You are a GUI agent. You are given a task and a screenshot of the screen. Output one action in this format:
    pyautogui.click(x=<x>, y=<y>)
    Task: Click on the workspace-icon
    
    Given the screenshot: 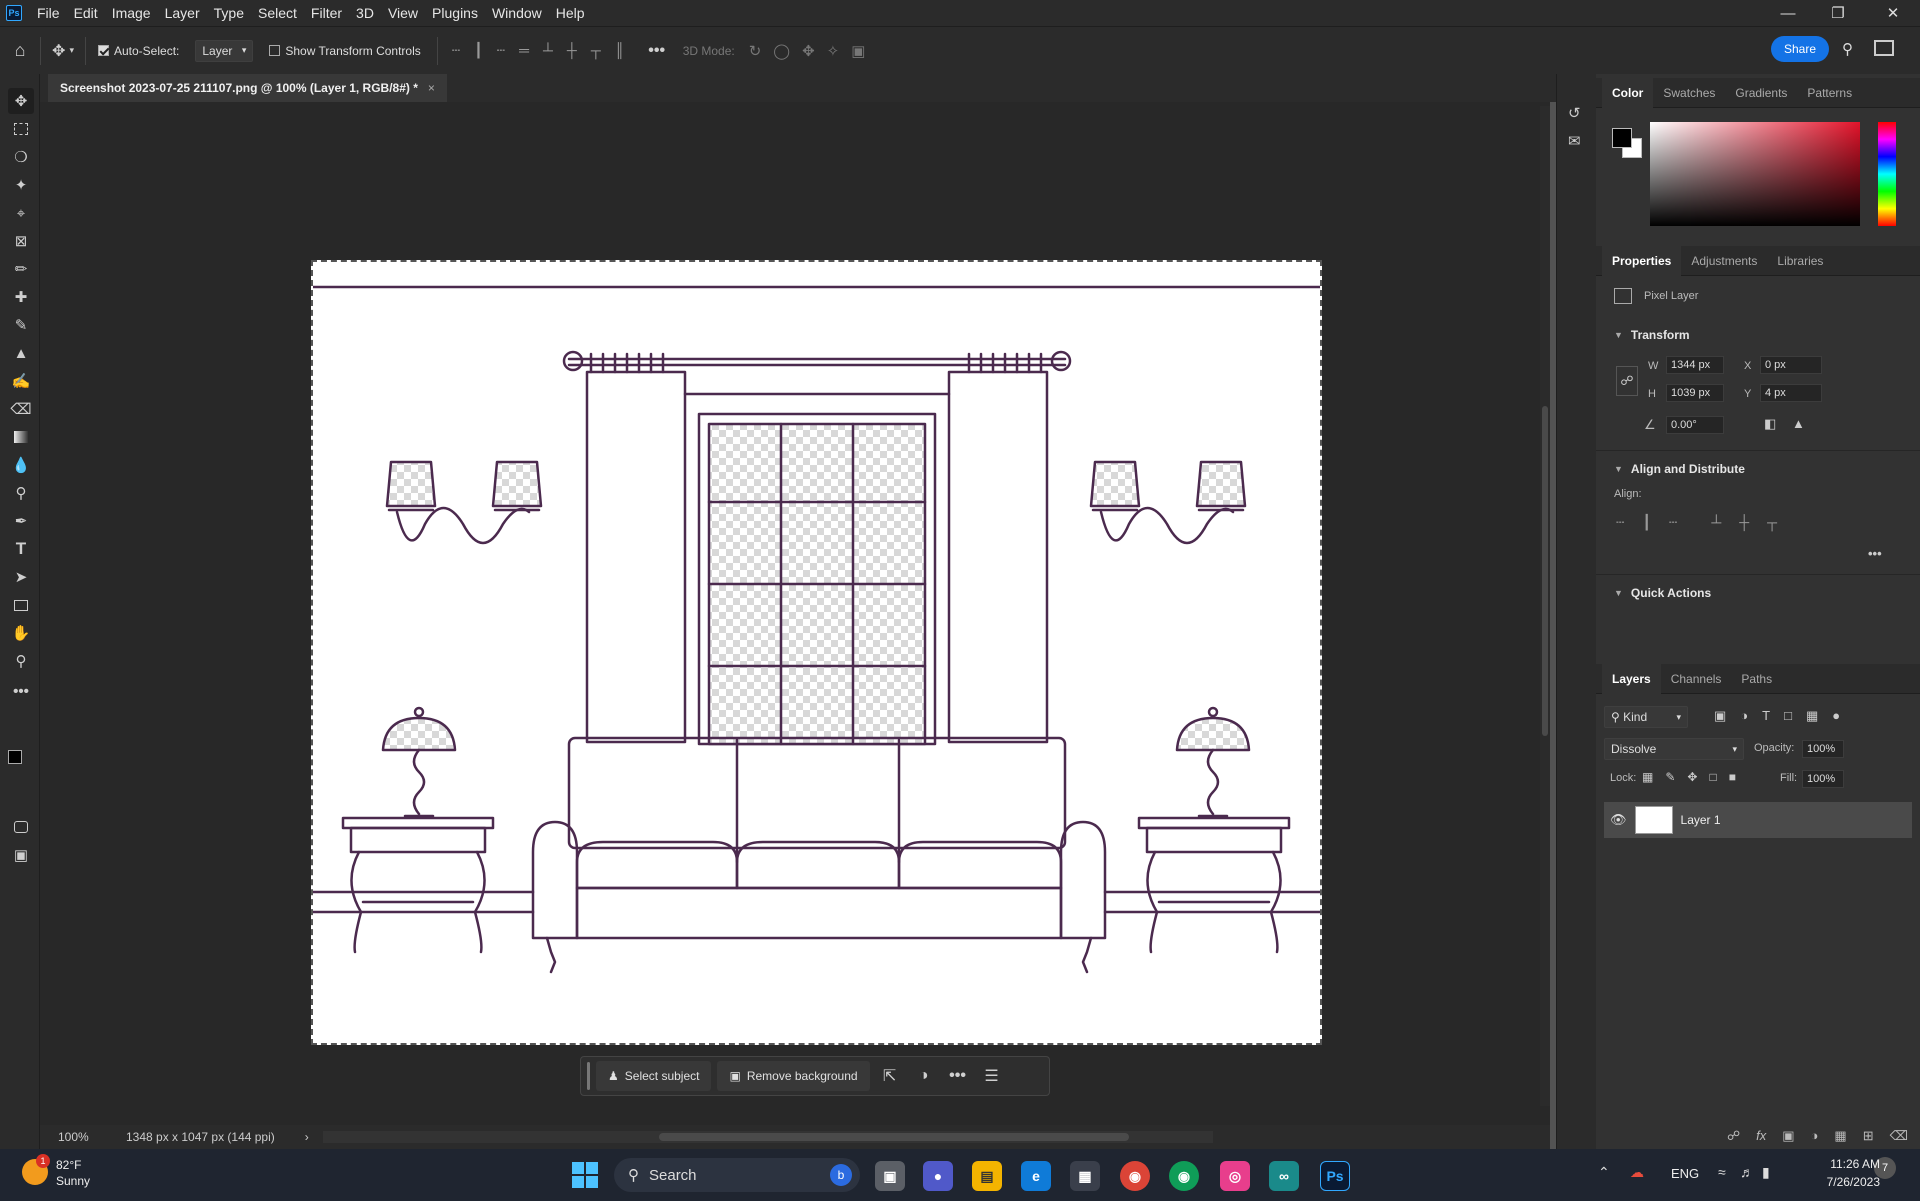 What is the action you would take?
    pyautogui.click(x=1884, y=48)
    